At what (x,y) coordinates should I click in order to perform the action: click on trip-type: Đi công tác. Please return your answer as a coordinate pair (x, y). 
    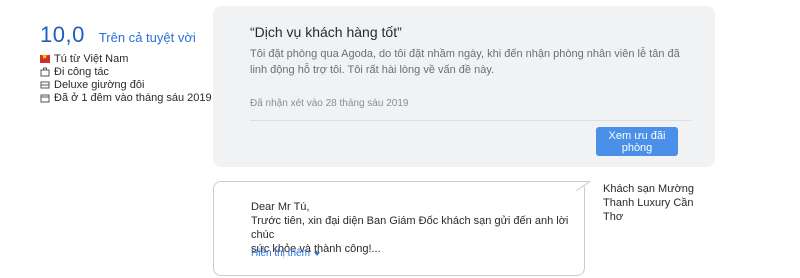
    Looking at the image, I should click on (126, 71).